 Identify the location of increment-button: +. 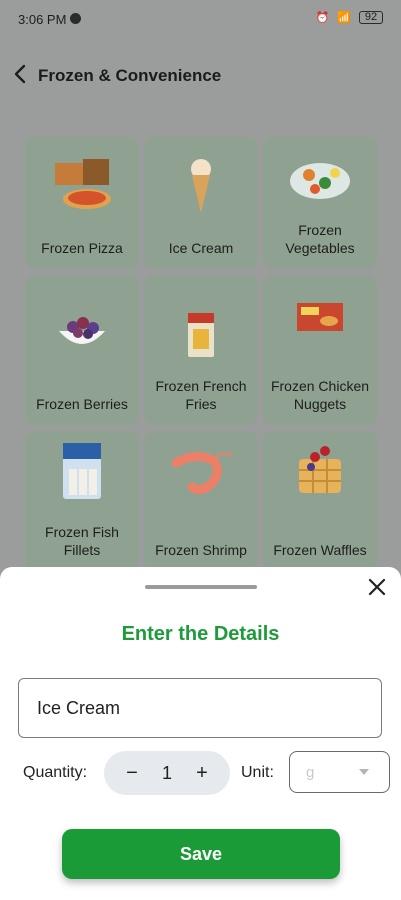
(202, 773).